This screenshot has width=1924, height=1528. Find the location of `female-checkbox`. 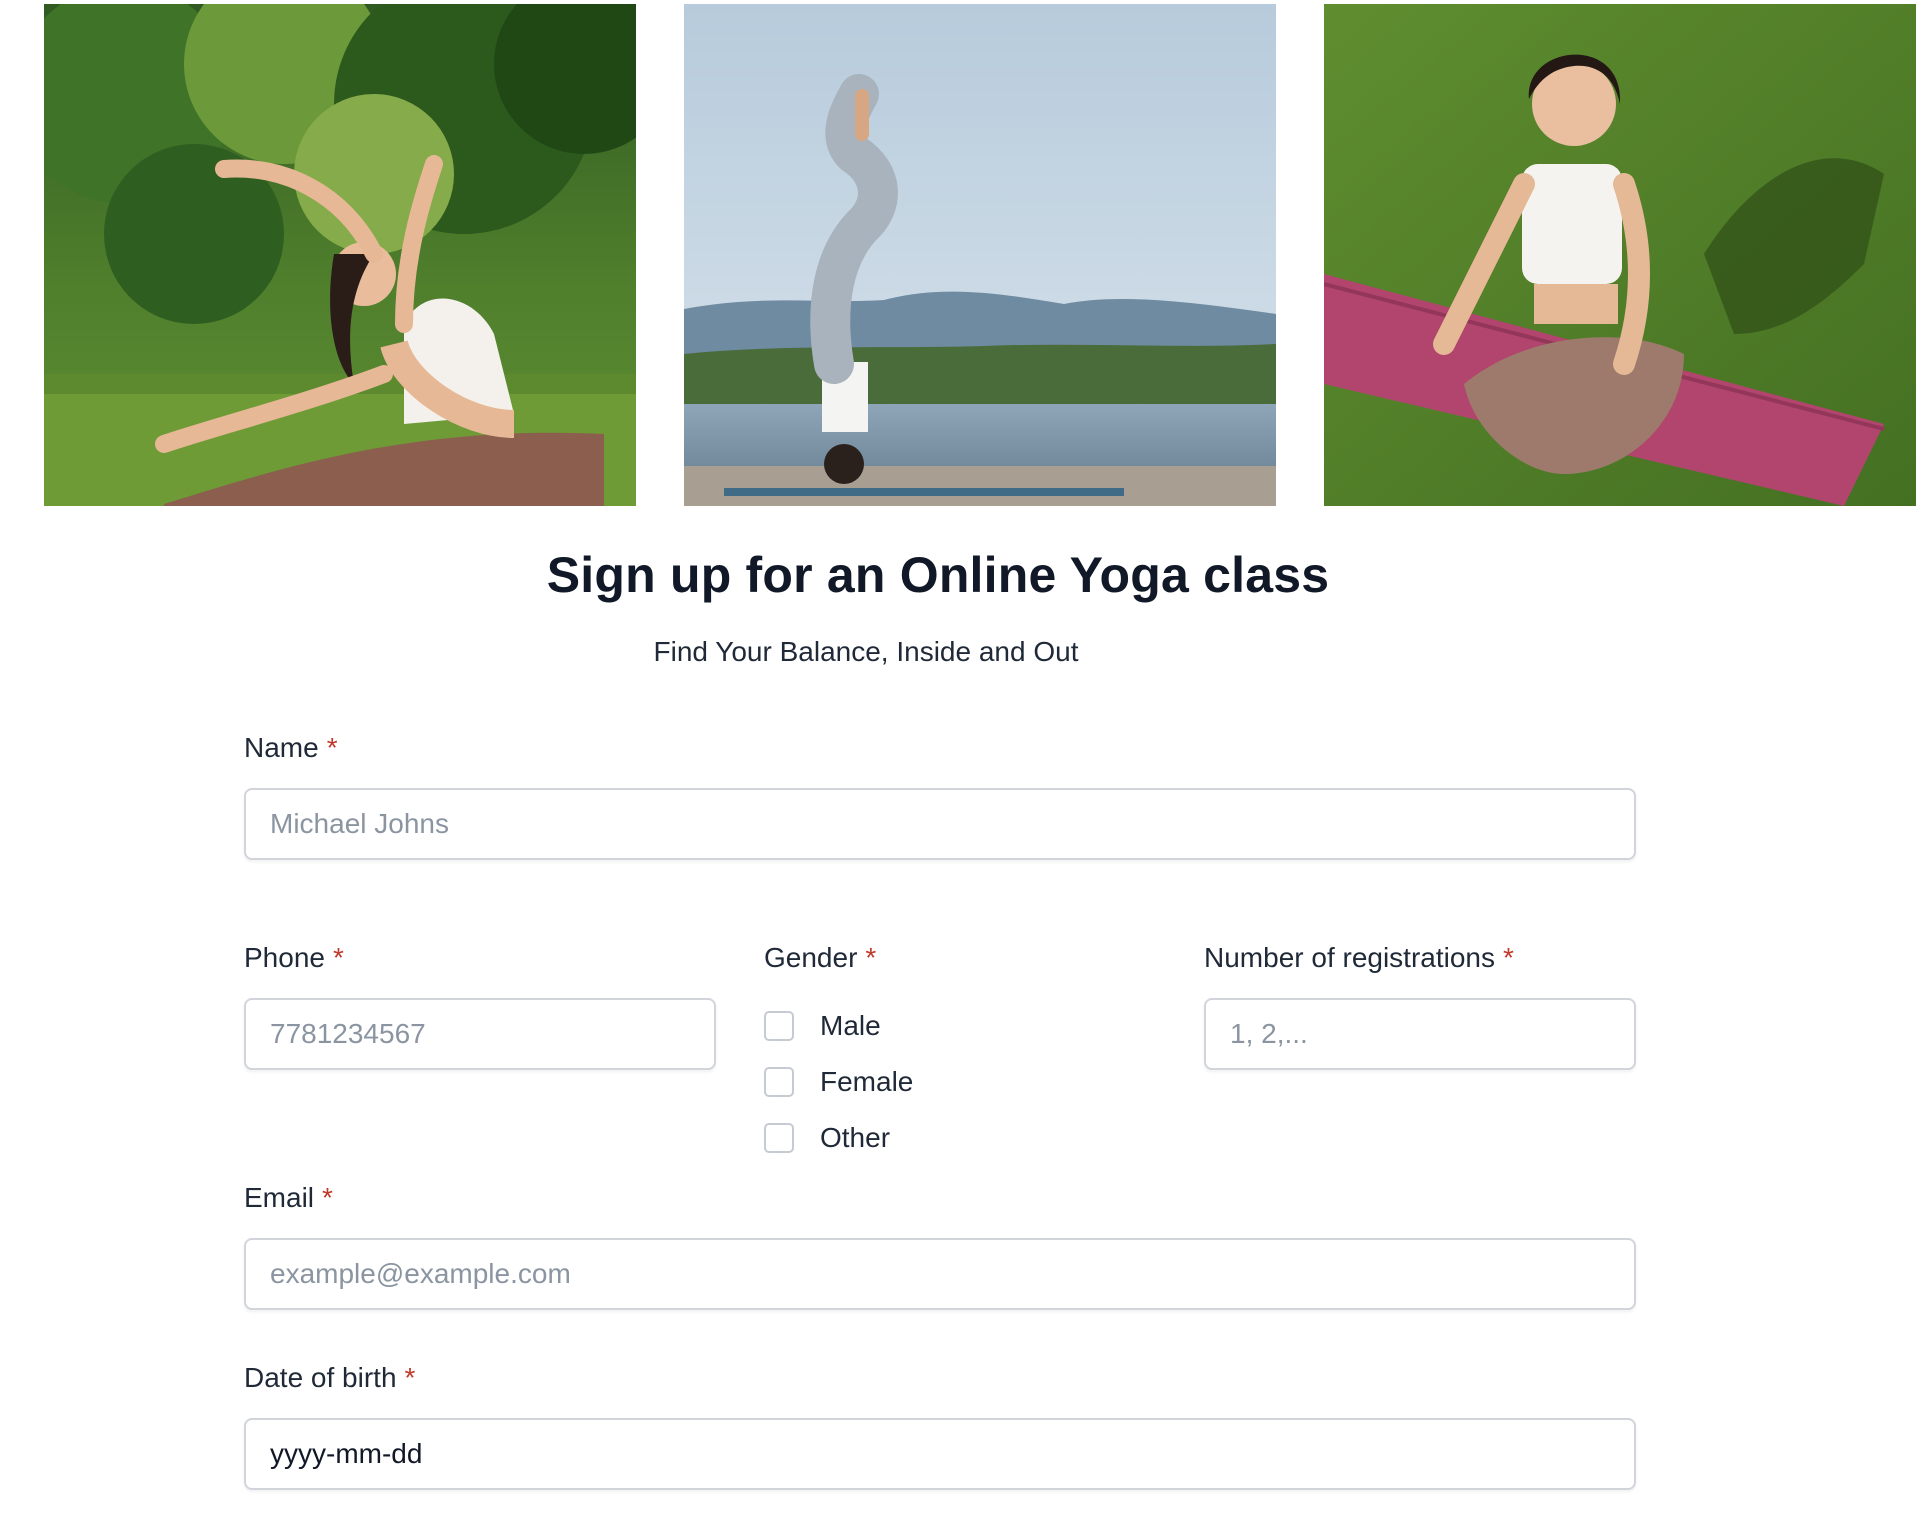

female-checkbox is located at coordinates (779, 1082).